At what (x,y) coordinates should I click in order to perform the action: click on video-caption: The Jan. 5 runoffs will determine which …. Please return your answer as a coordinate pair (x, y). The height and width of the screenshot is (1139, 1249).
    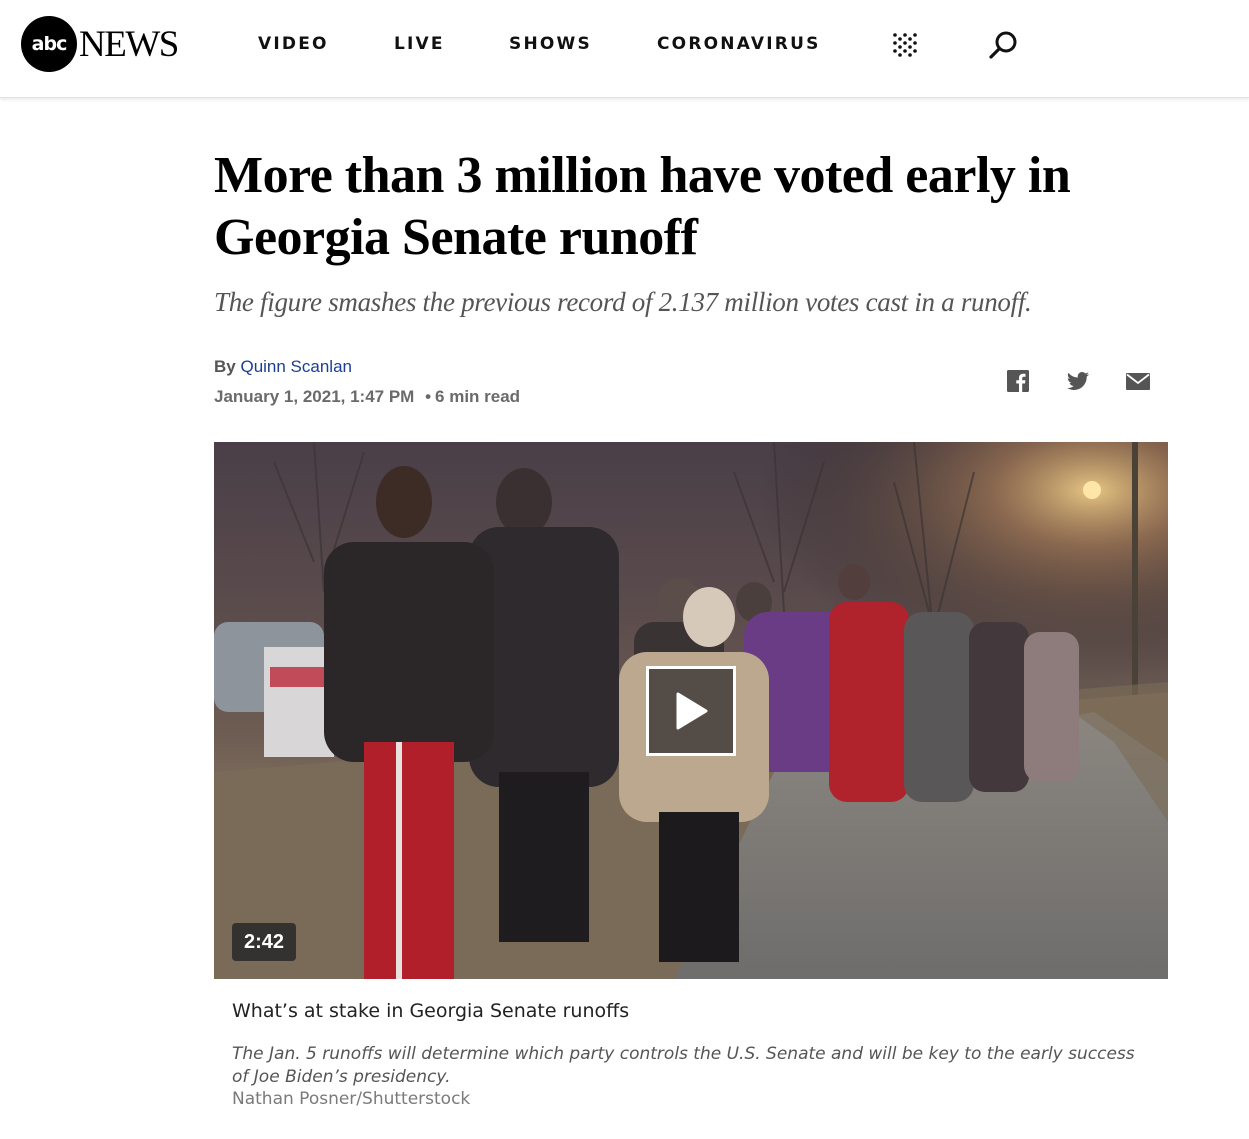
    Looking at the image, I should click on (683, 1065).